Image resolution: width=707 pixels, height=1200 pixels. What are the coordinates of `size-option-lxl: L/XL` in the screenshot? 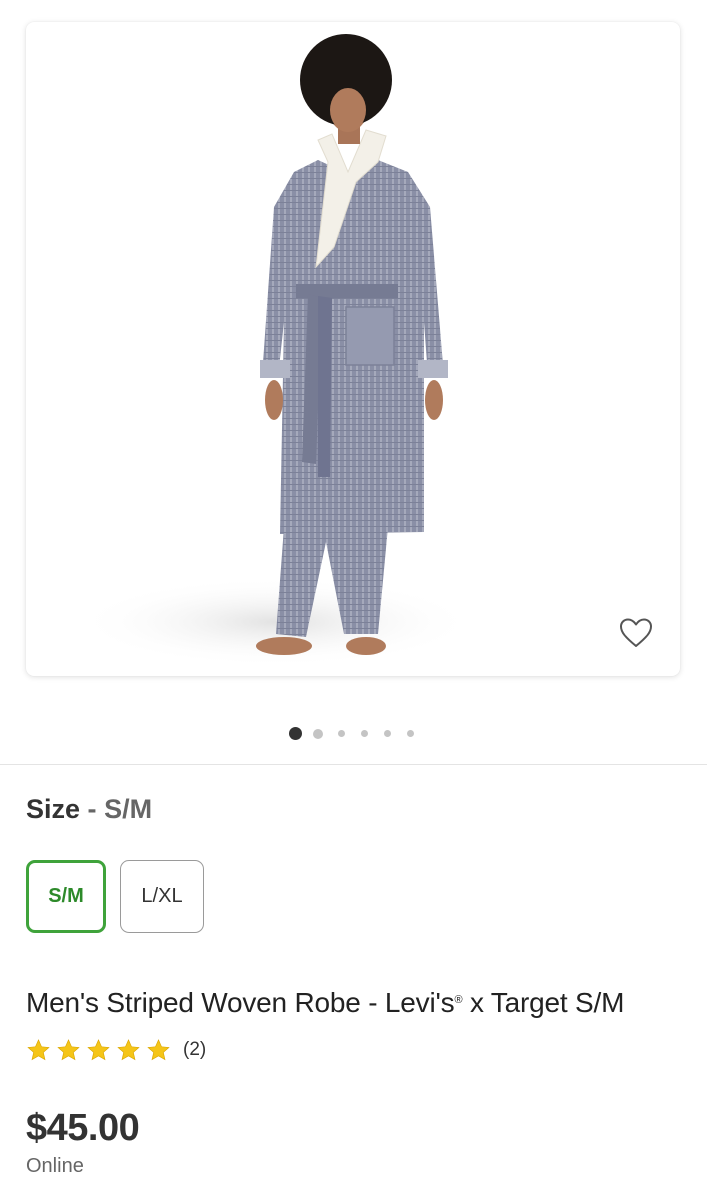 It's located at (162, 896).